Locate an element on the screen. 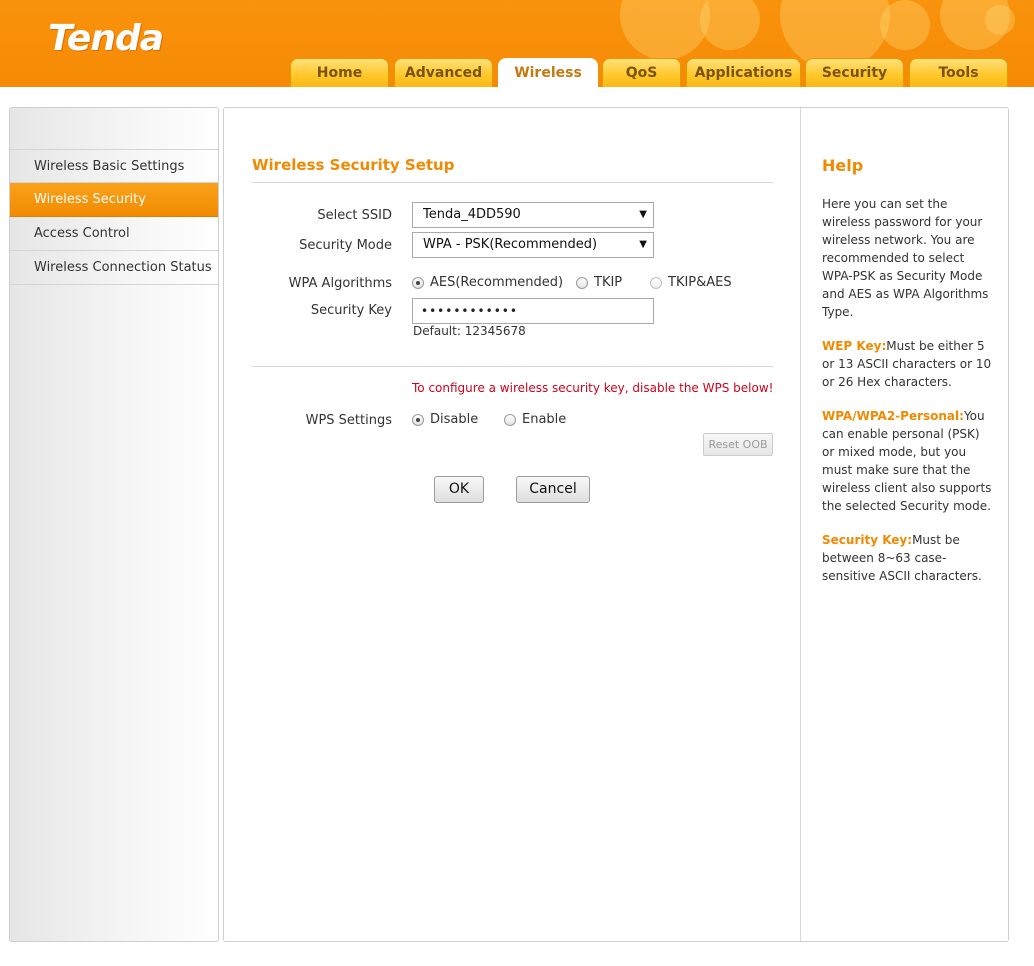 The width and height of the screenshot is (1034, 966). reset-oob-button: Reset OOB is located at coordinates (738, 444).